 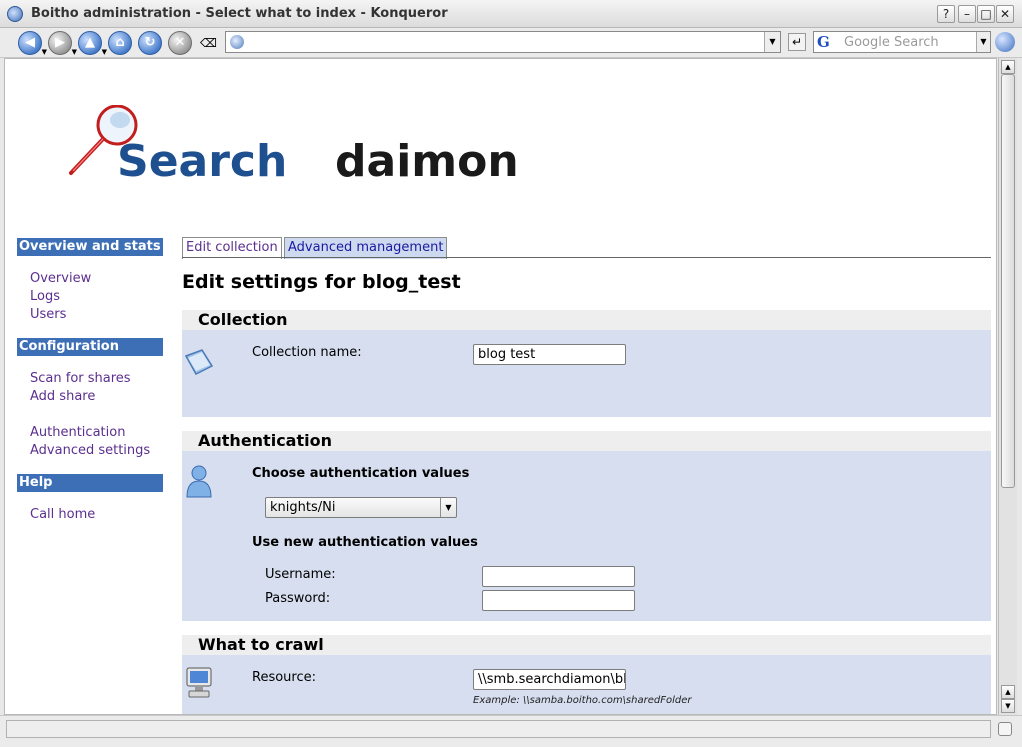 What do you see at coordinates (199, 481) in the screenshot?
I see `user-icon` at bounding box center [199, 481].